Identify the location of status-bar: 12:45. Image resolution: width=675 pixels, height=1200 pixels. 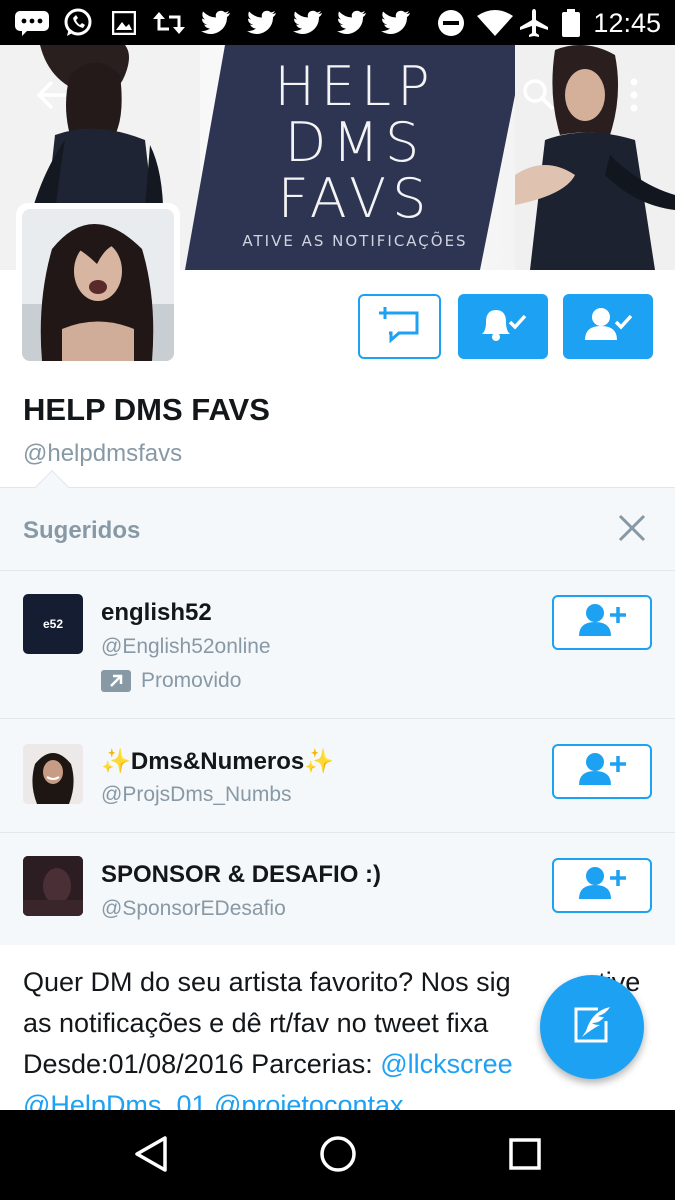
(337, 22).